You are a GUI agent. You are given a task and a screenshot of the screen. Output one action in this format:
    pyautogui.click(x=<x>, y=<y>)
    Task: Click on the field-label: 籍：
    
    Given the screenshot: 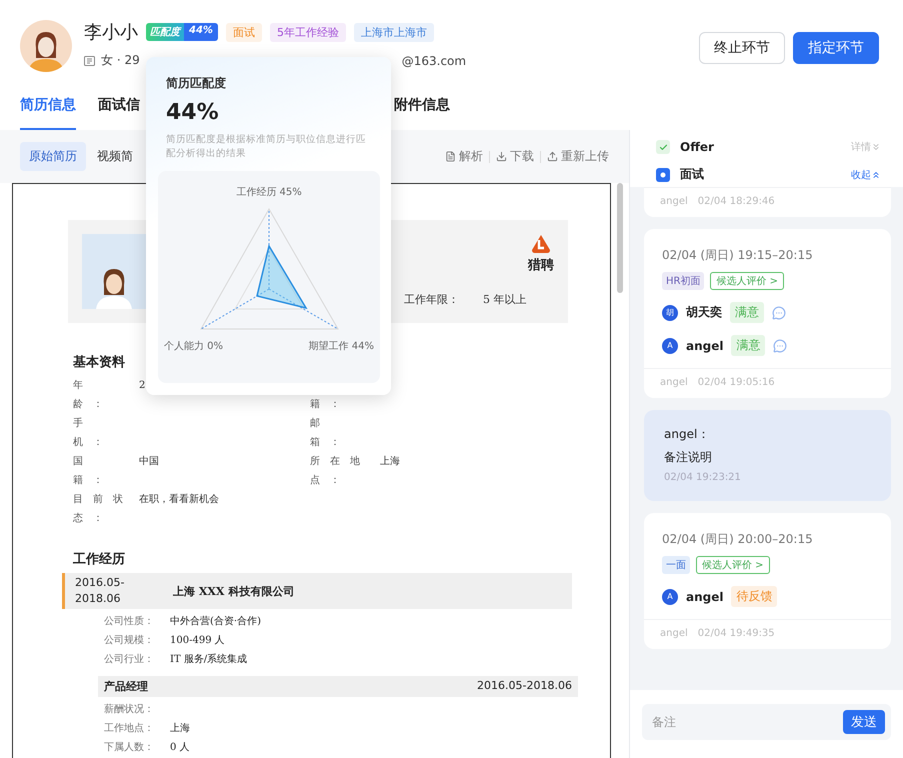 What is the action you would take?
    pyautogui.click(x=330, y=405)
    